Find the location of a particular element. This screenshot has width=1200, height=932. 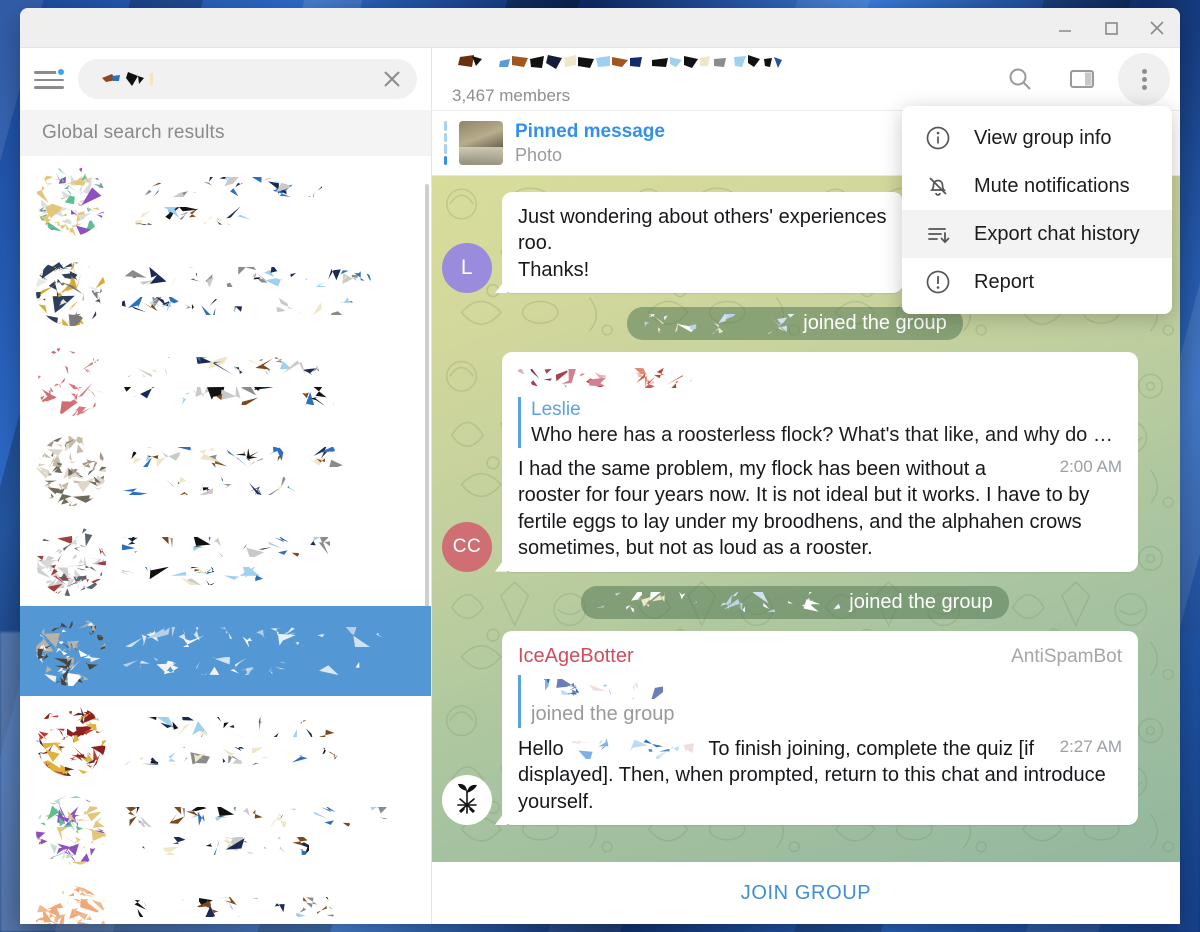

export-download-icon is located at coordinates (938, 234).